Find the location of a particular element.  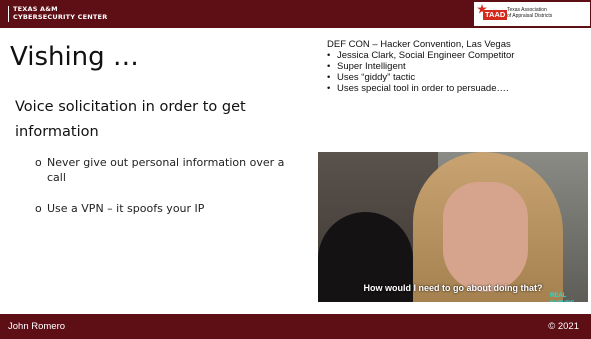

taad-name: Texas Association of Appraisal Districts is located at coordinates (529, 13).